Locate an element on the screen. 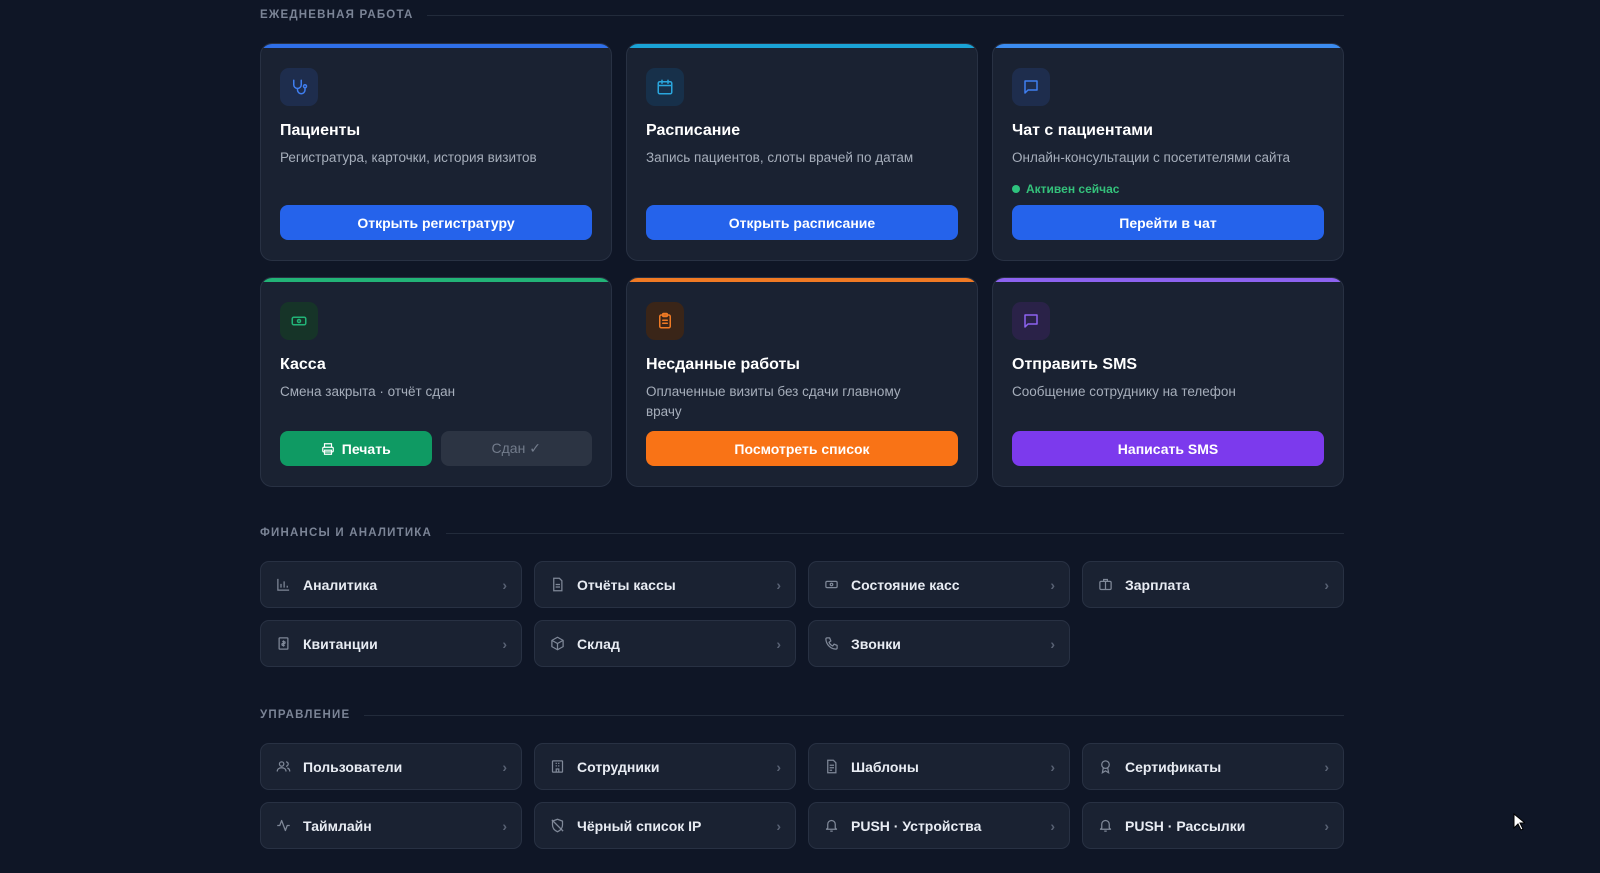 The image size is (1600, 873). nav-calls: Звонки › is located at coordinates (939, 643).